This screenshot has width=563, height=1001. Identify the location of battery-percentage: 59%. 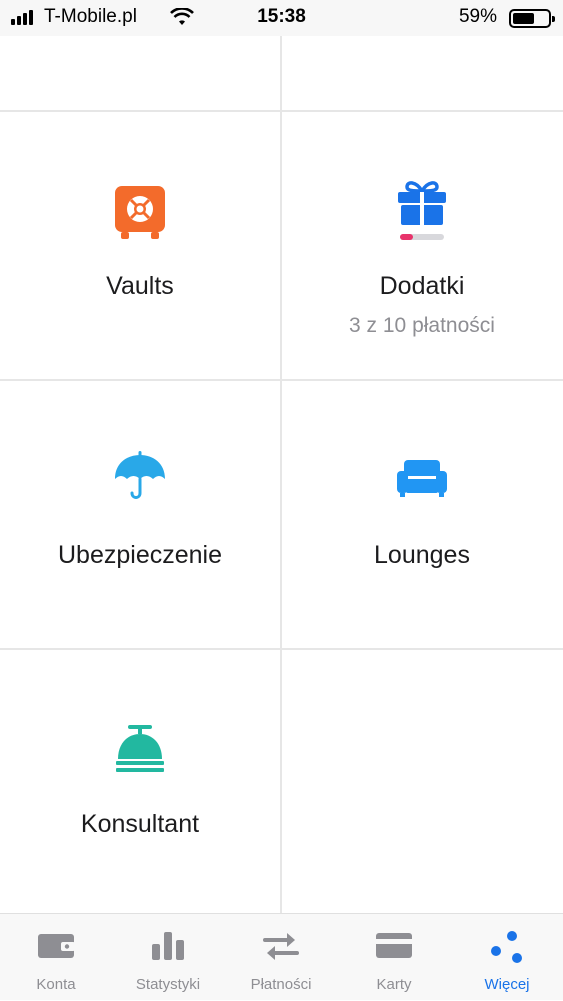
(477, 16).